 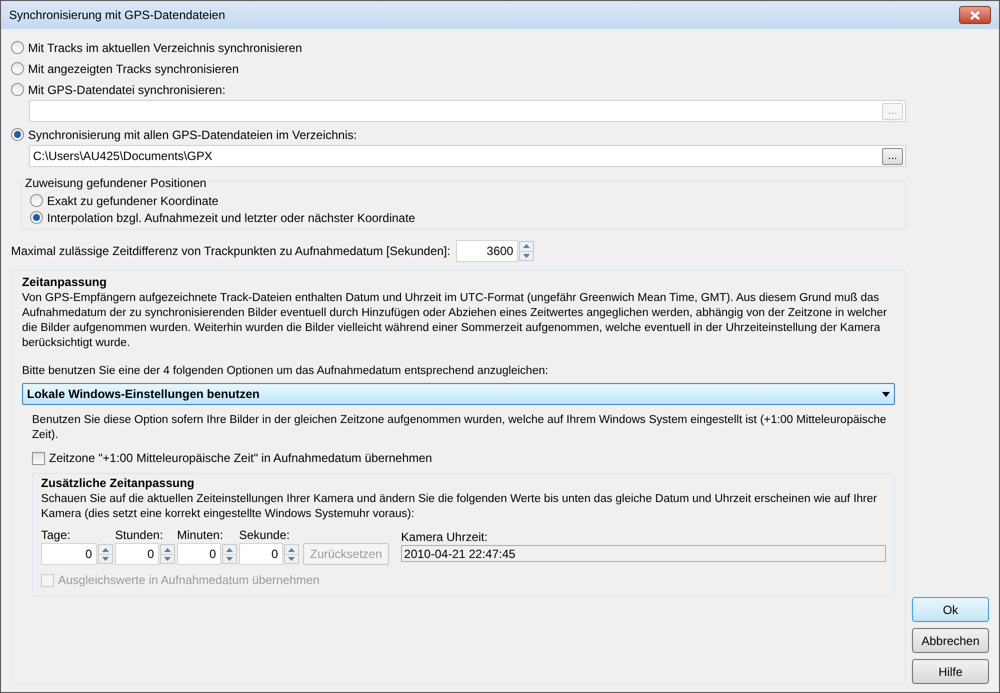 I want to click on checkbox-label: Ausgleichswerte in Aufnahmedatum übernehmen, so click(x=189, y=581).